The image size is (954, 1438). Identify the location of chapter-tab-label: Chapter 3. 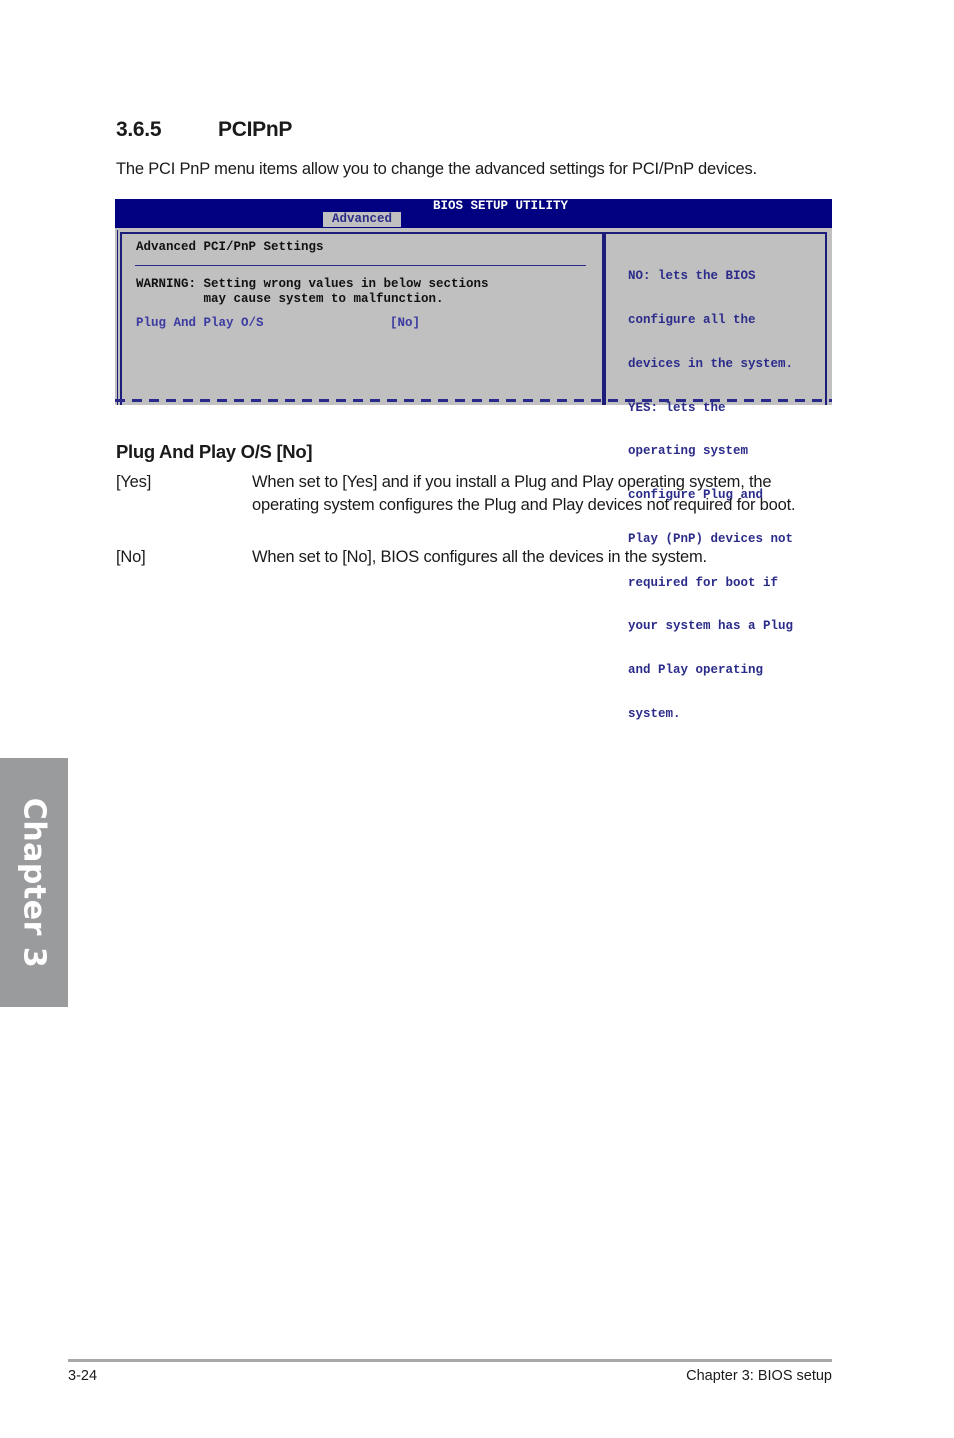
(34, 882).